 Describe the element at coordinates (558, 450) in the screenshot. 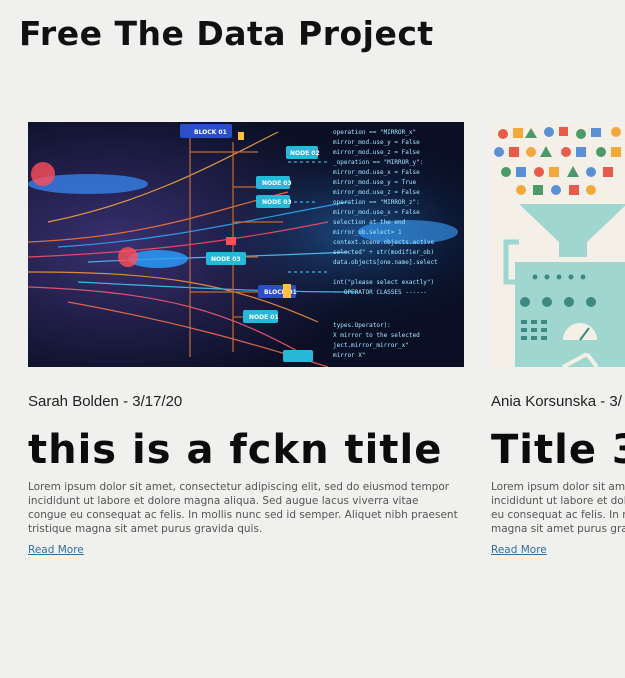

I see `post-title: Title 3` at that location.